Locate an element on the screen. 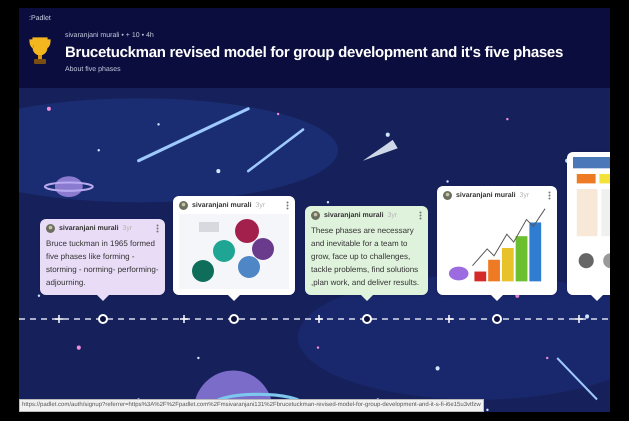  trophy-icon is located at coordinates (40, 51).